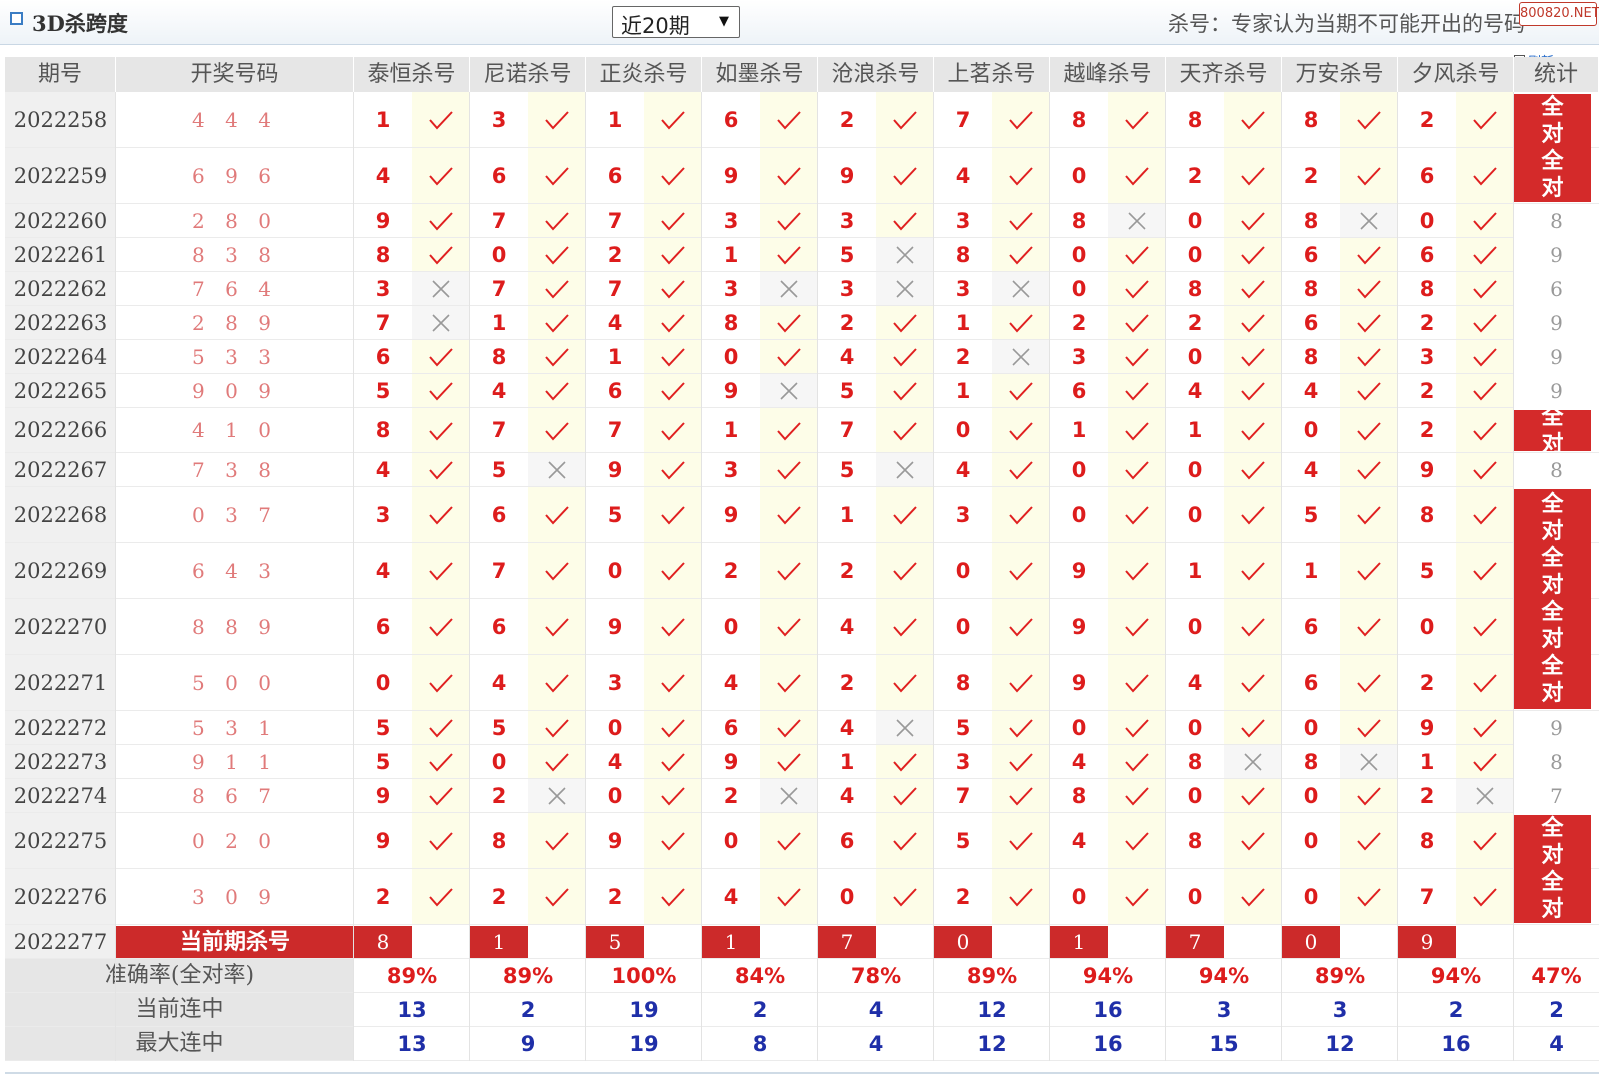 The image size is (1599, 1078). Describe the element at coordinates (1456, 1044) in the screenshot. I see `summary-value: 16` at that location.